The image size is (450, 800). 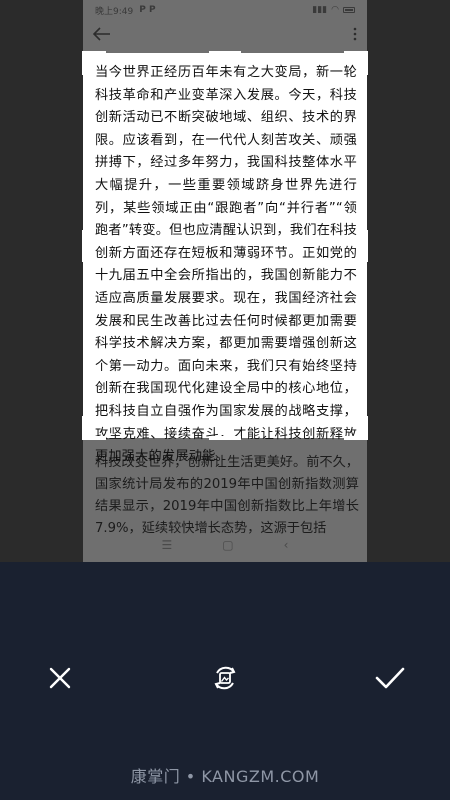 What do you see at coordinates (225, 438) in the screenshot?
I see `crop-handle-bottom-edge` at bounding box center [225, 438].